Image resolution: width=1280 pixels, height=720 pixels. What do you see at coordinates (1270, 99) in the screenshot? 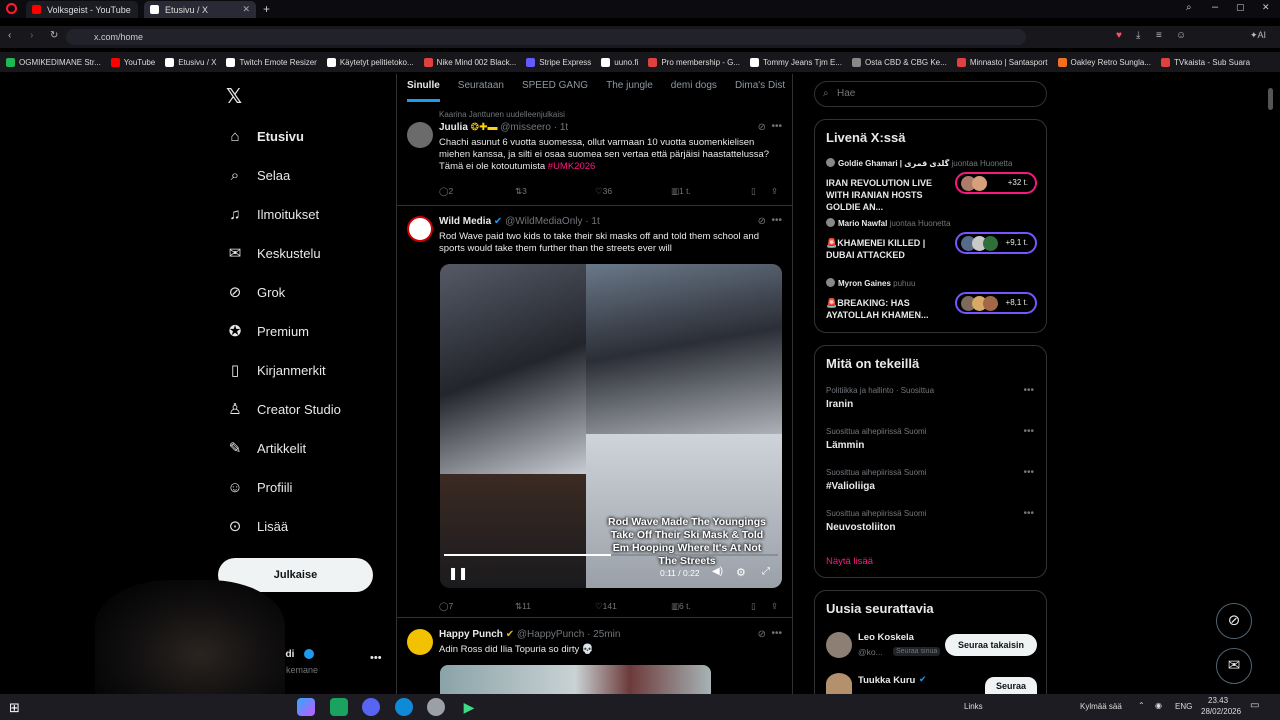
I see `page-scrollbar` at bounding box center [1270, 99].